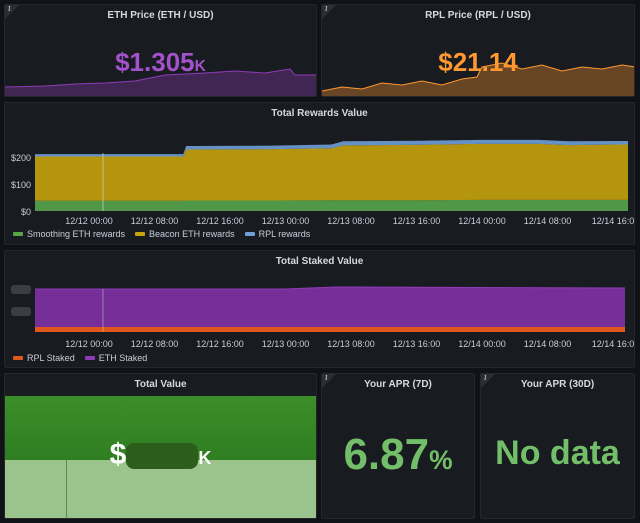 This screenshot has width=640, height=523. I want to click on total-value-panel: Total Value $ K, so click(160, 446).